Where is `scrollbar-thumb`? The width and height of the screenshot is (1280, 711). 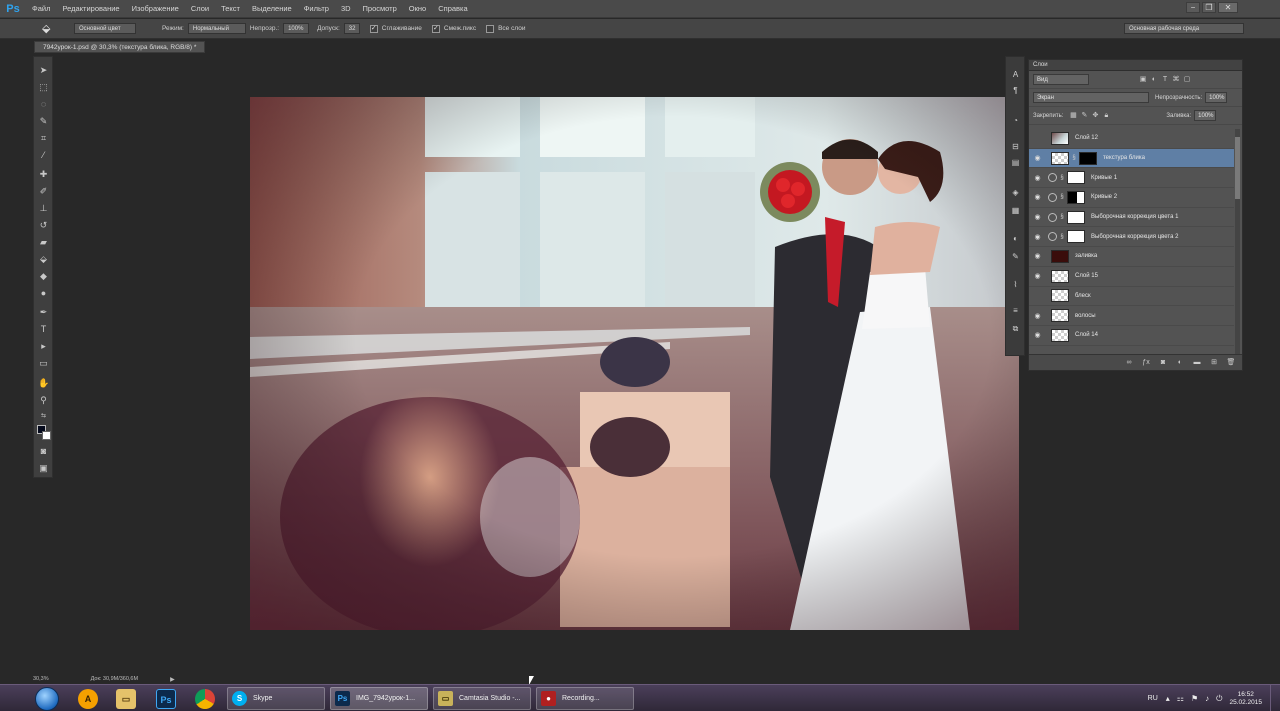 scrollbar-thumb is located at coordinates (1237, 168).